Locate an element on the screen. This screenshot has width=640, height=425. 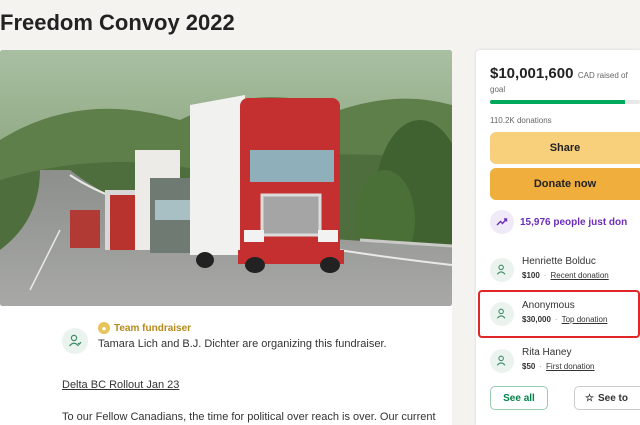
see-all-button: See all is located at coordinates (519, 398).